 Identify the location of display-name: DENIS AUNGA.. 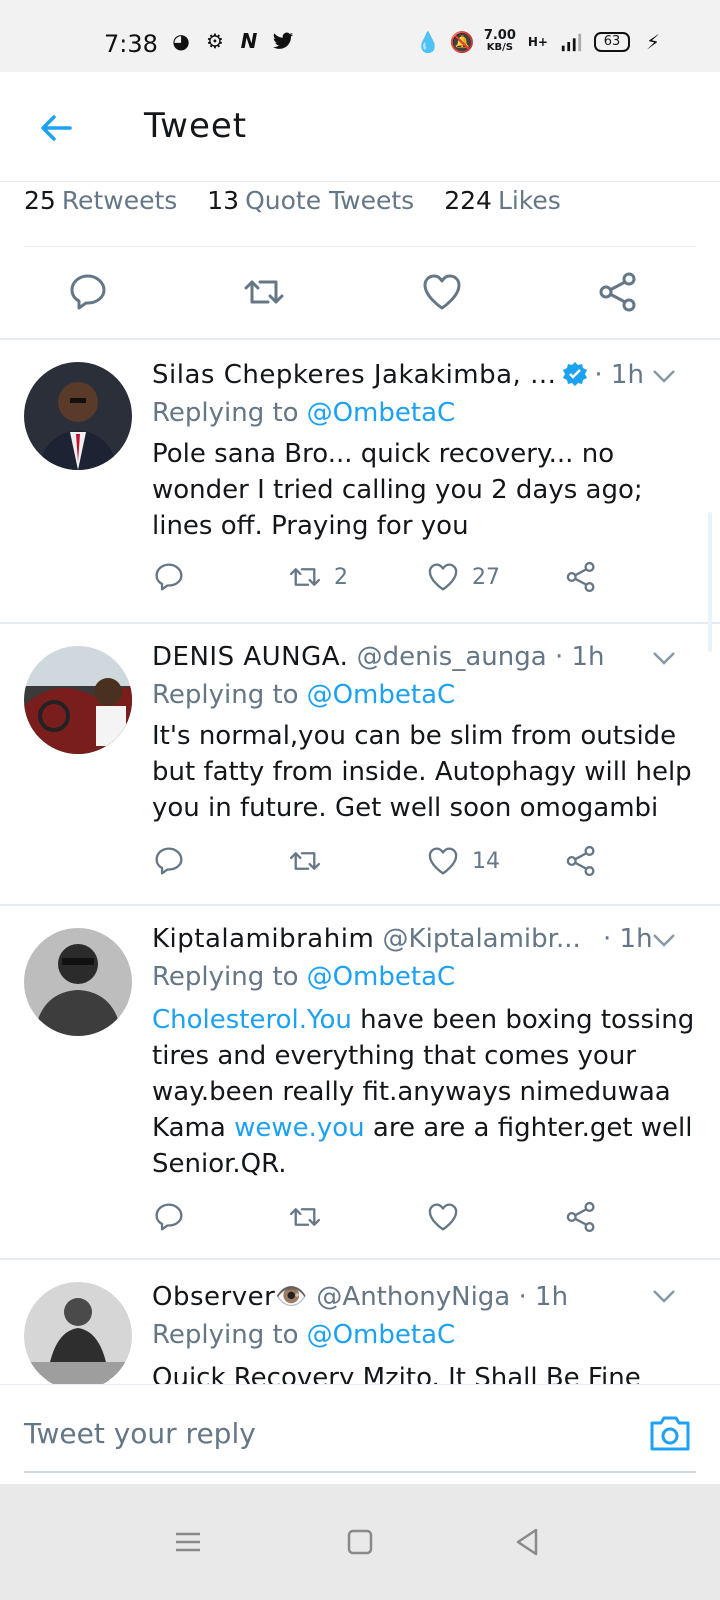
(250, 657).